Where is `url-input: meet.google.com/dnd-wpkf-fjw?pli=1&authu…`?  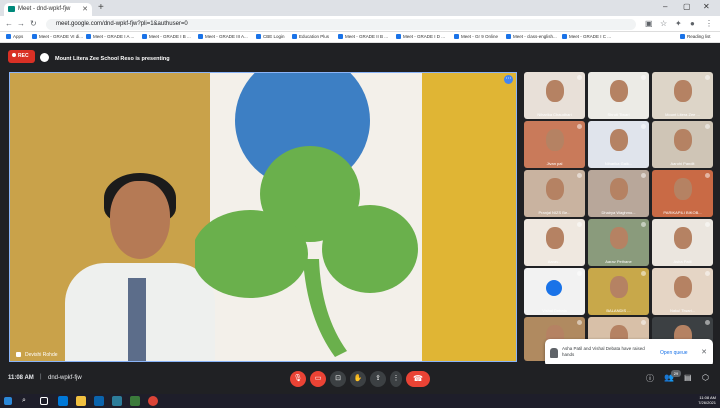 url-input: meet.google.com/dnd-wpkf-fjw?pli=1&authu… is located at coordinates (341, 24).